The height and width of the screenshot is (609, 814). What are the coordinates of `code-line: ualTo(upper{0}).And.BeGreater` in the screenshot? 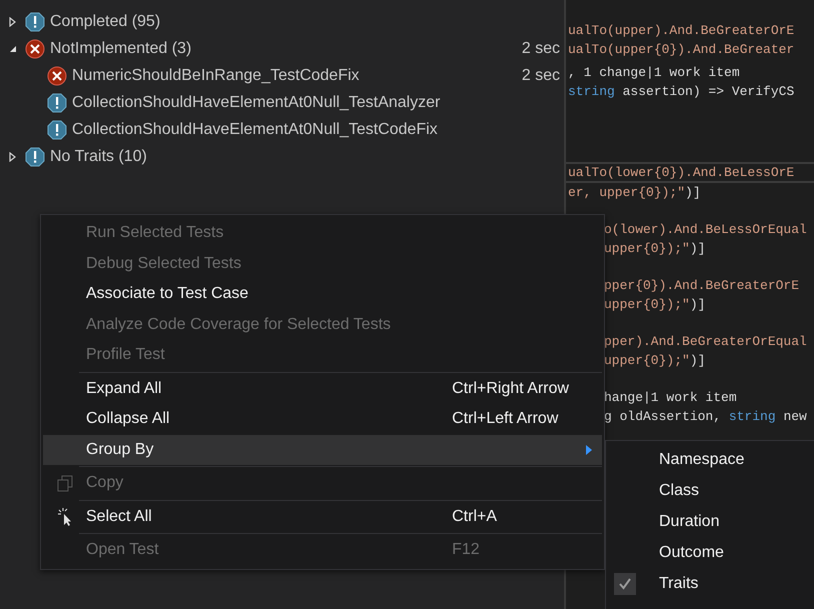 It's located at (681, 49).